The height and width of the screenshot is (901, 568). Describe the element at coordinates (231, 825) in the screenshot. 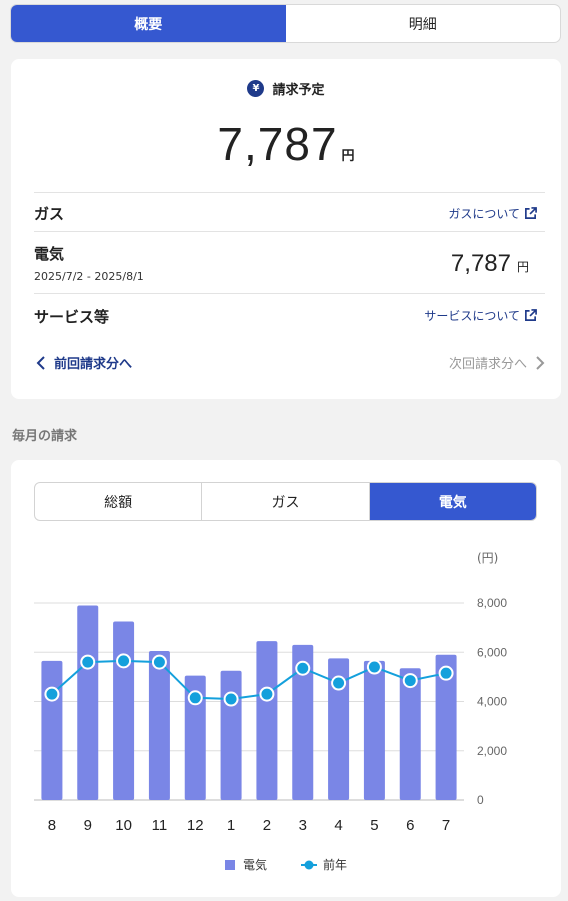

I see `x-tick-label: 1` at that location.